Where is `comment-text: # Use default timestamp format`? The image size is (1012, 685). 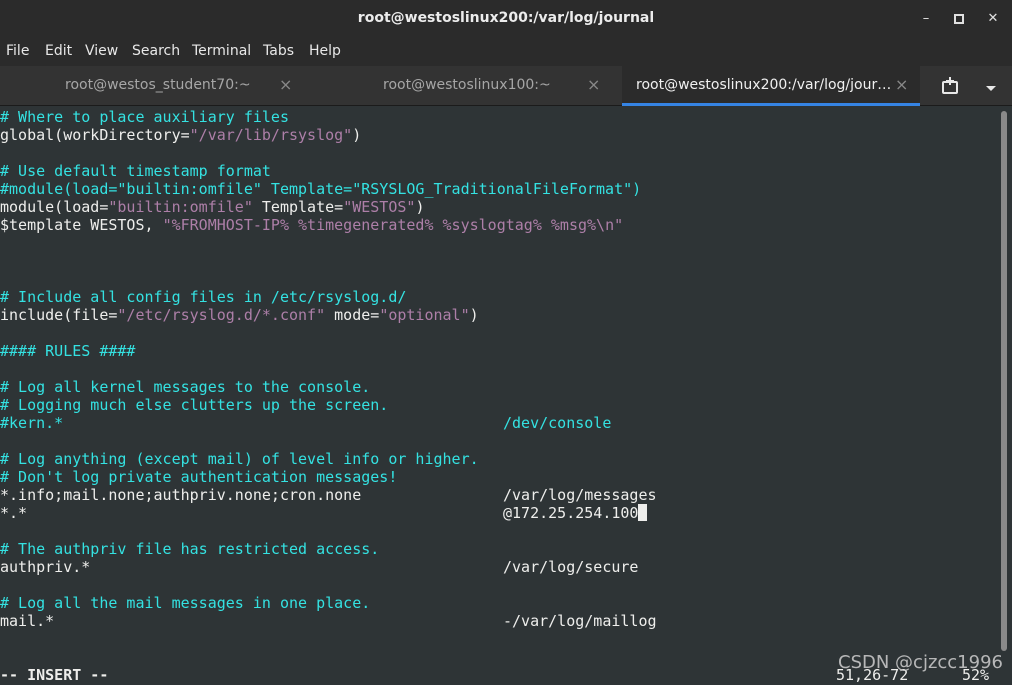 comment-text: # Use default timestamp format is located at coordinates (135, 171).